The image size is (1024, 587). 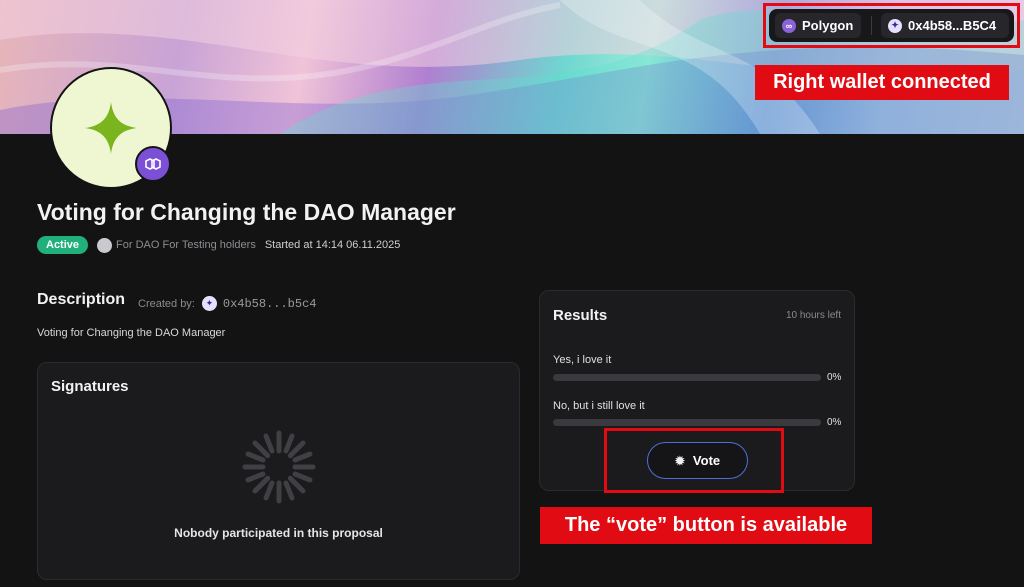 What do you see at coordinates (81, 299) in the screenshot?
I see `description-heading: Description` at bounding box center [81, 299].